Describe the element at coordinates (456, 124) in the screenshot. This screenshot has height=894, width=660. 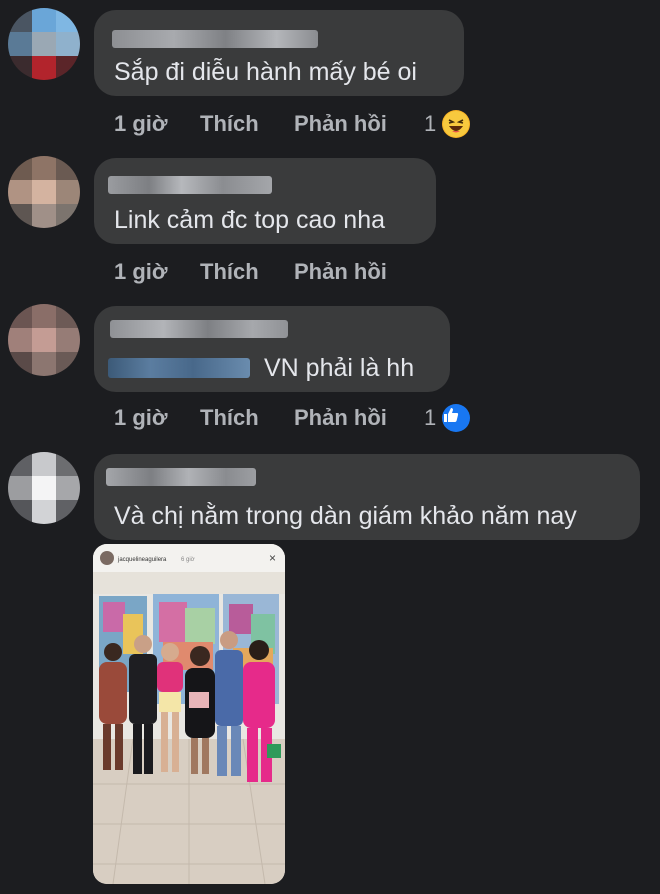
I see `haha-reaction-icon` at that location.